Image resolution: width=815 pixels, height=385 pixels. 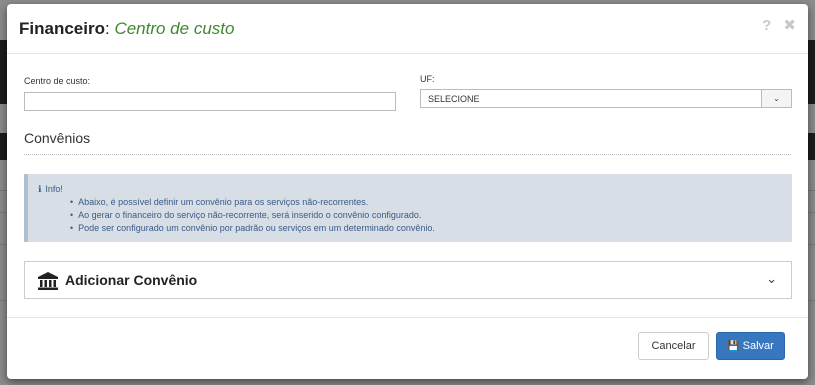 What do you see at coordinates (407, 29) in the screenshot?
I see `modal-header: Financeiro: Centro de custo ? ✖` at bounding box center [407, 29].